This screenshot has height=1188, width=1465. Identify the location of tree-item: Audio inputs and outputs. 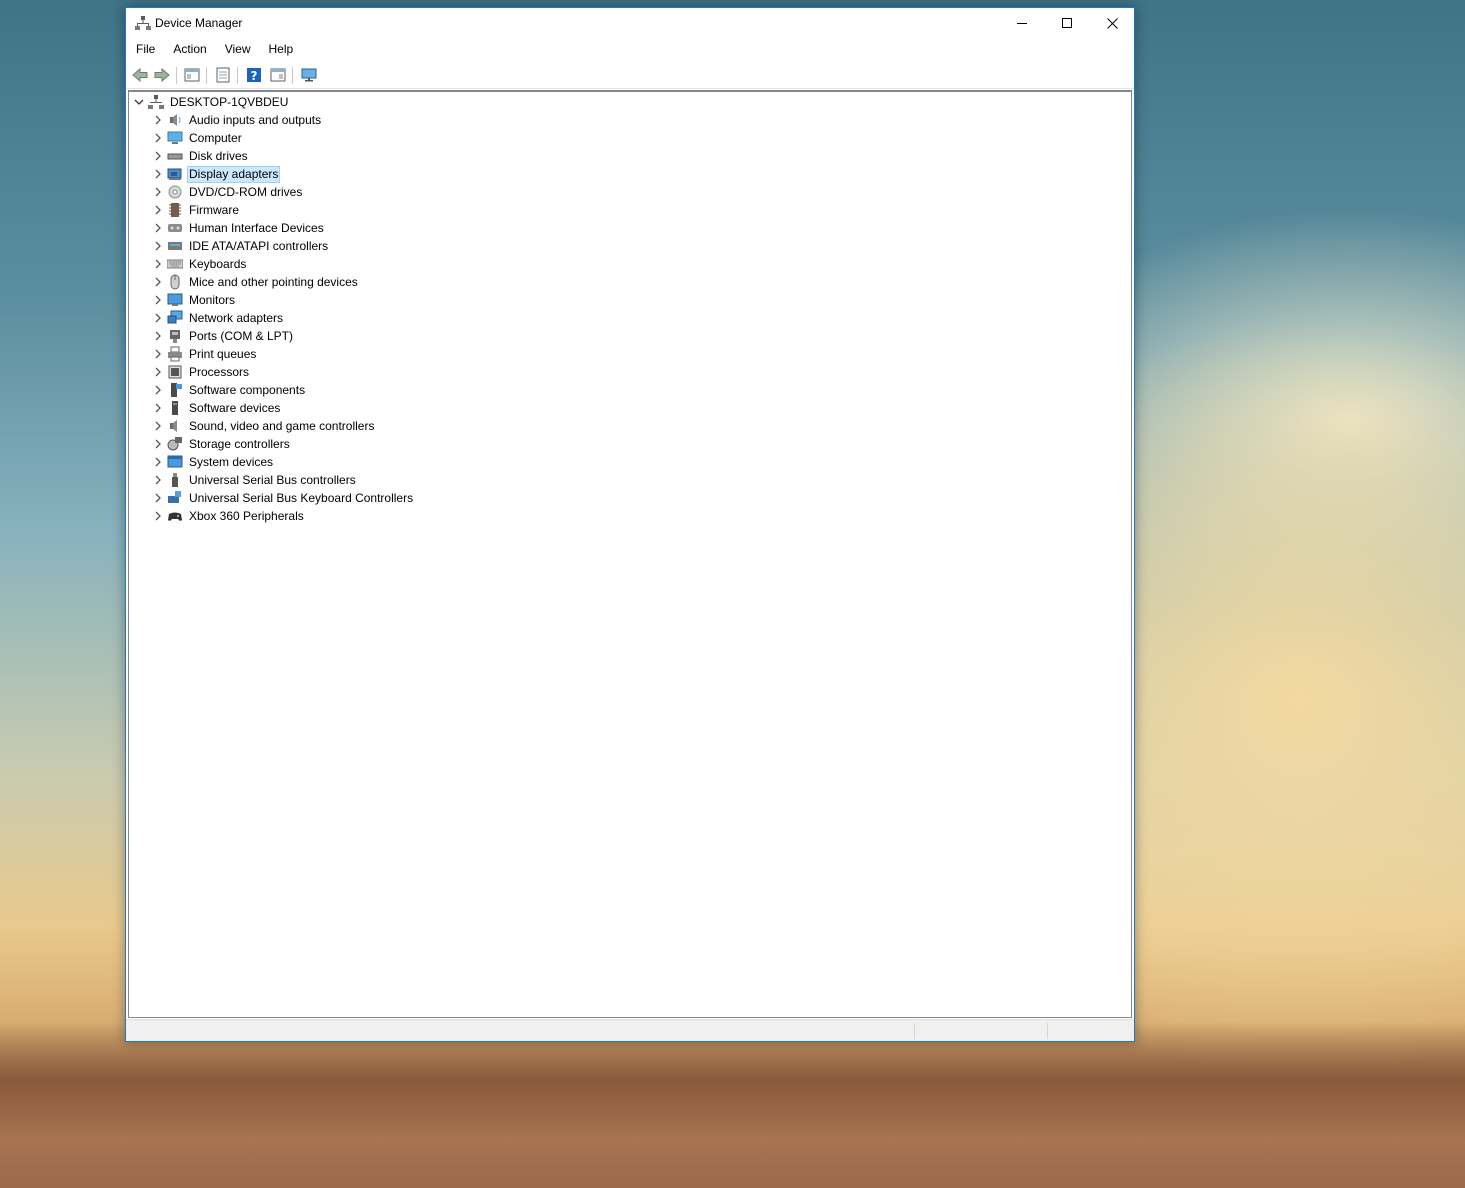
(237, 120).